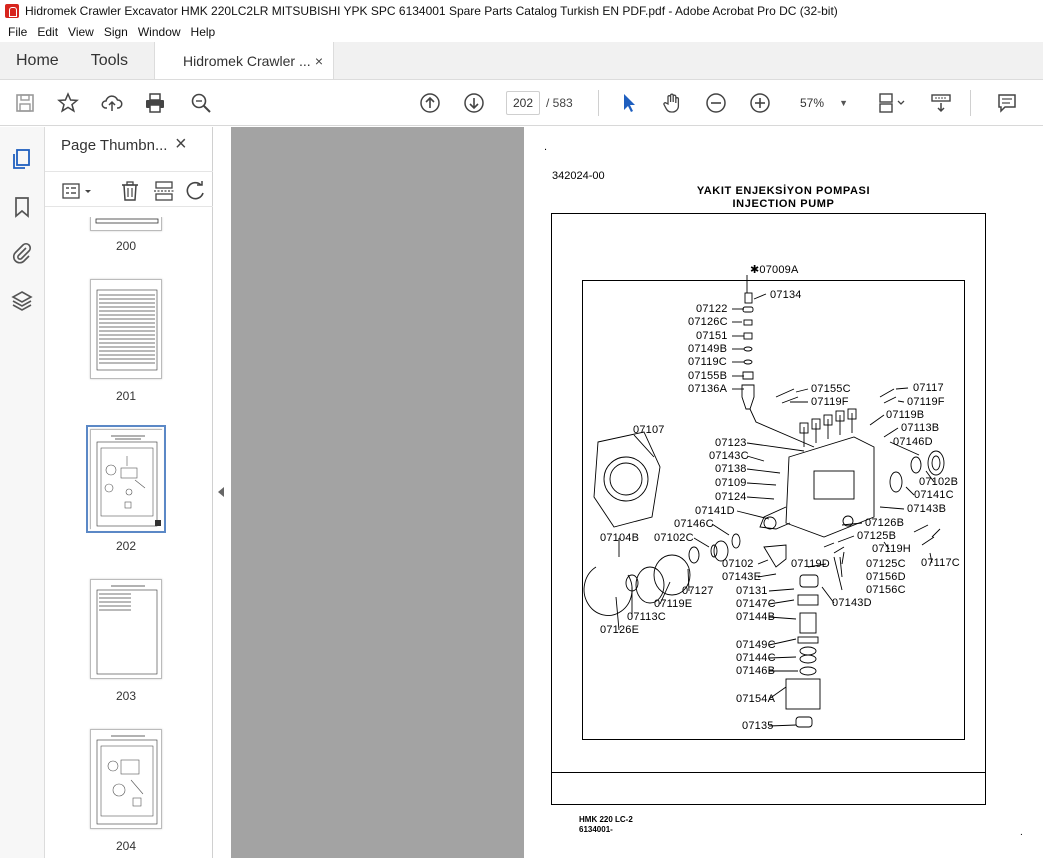 Image resolution: width=1043 pixels, height=860 pixels. Describe the element at coordinates (712, 336) in the screenshot. I see `part-label: 07151` at that location.